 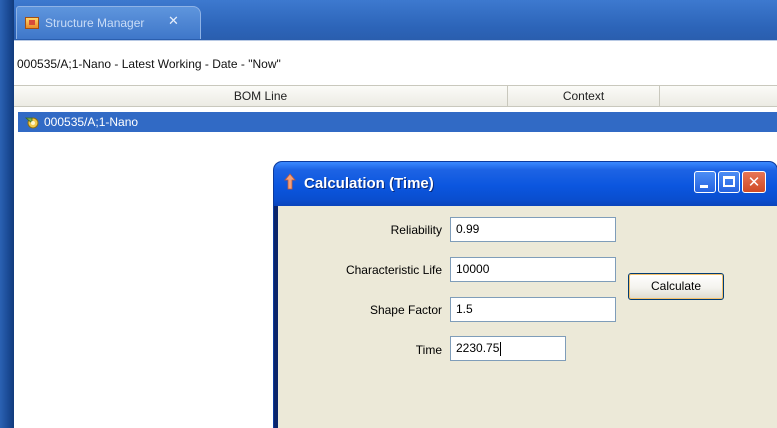 What do you see at coordinates (395, 20) in the screenshot?
I see `editor-tab-strip: Structure Manager ✕` at bounding box center [395, 20].